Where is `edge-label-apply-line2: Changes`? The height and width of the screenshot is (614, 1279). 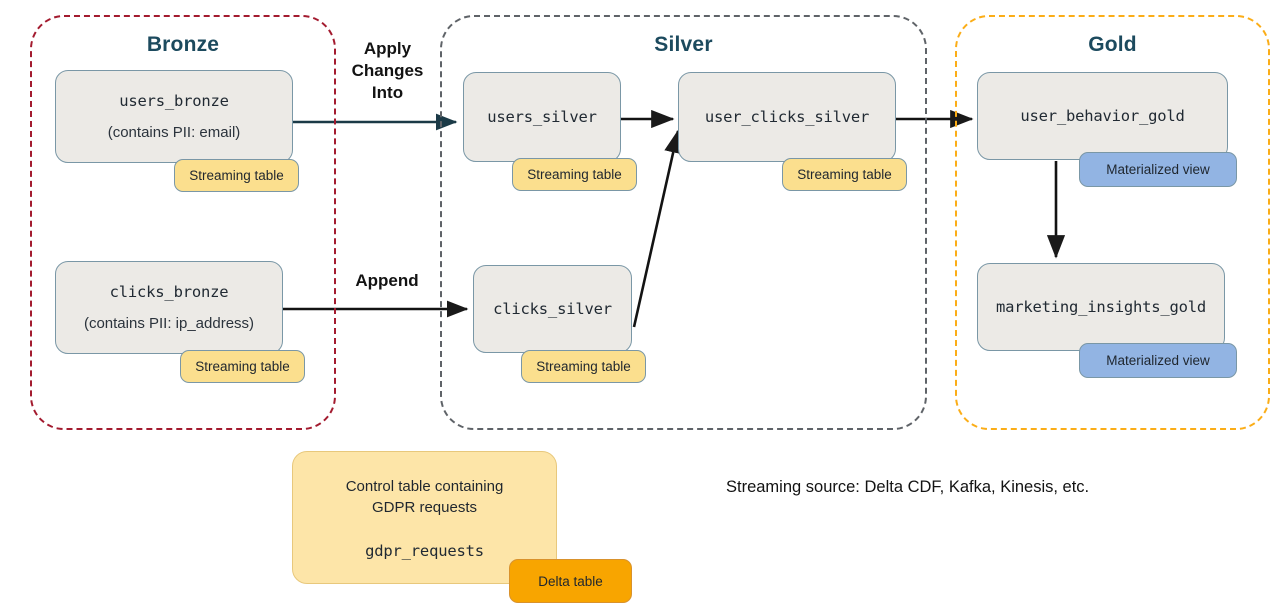
edge-label-apply-line2: Changes is located at coordinates (387, 70).